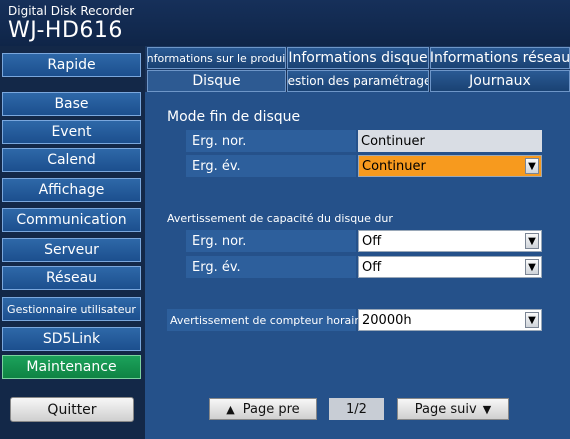  Describe the element at coordinates (285, 23) in the screenshot. I see `app-header: Digital Disk Recorder WJ-HD616` at that location.